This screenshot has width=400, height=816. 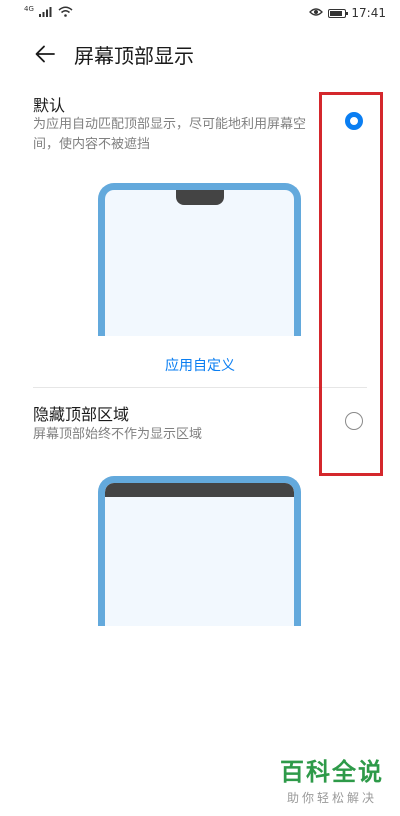 I want to click on option-default-title: 默认, so click(x=49, y=105).